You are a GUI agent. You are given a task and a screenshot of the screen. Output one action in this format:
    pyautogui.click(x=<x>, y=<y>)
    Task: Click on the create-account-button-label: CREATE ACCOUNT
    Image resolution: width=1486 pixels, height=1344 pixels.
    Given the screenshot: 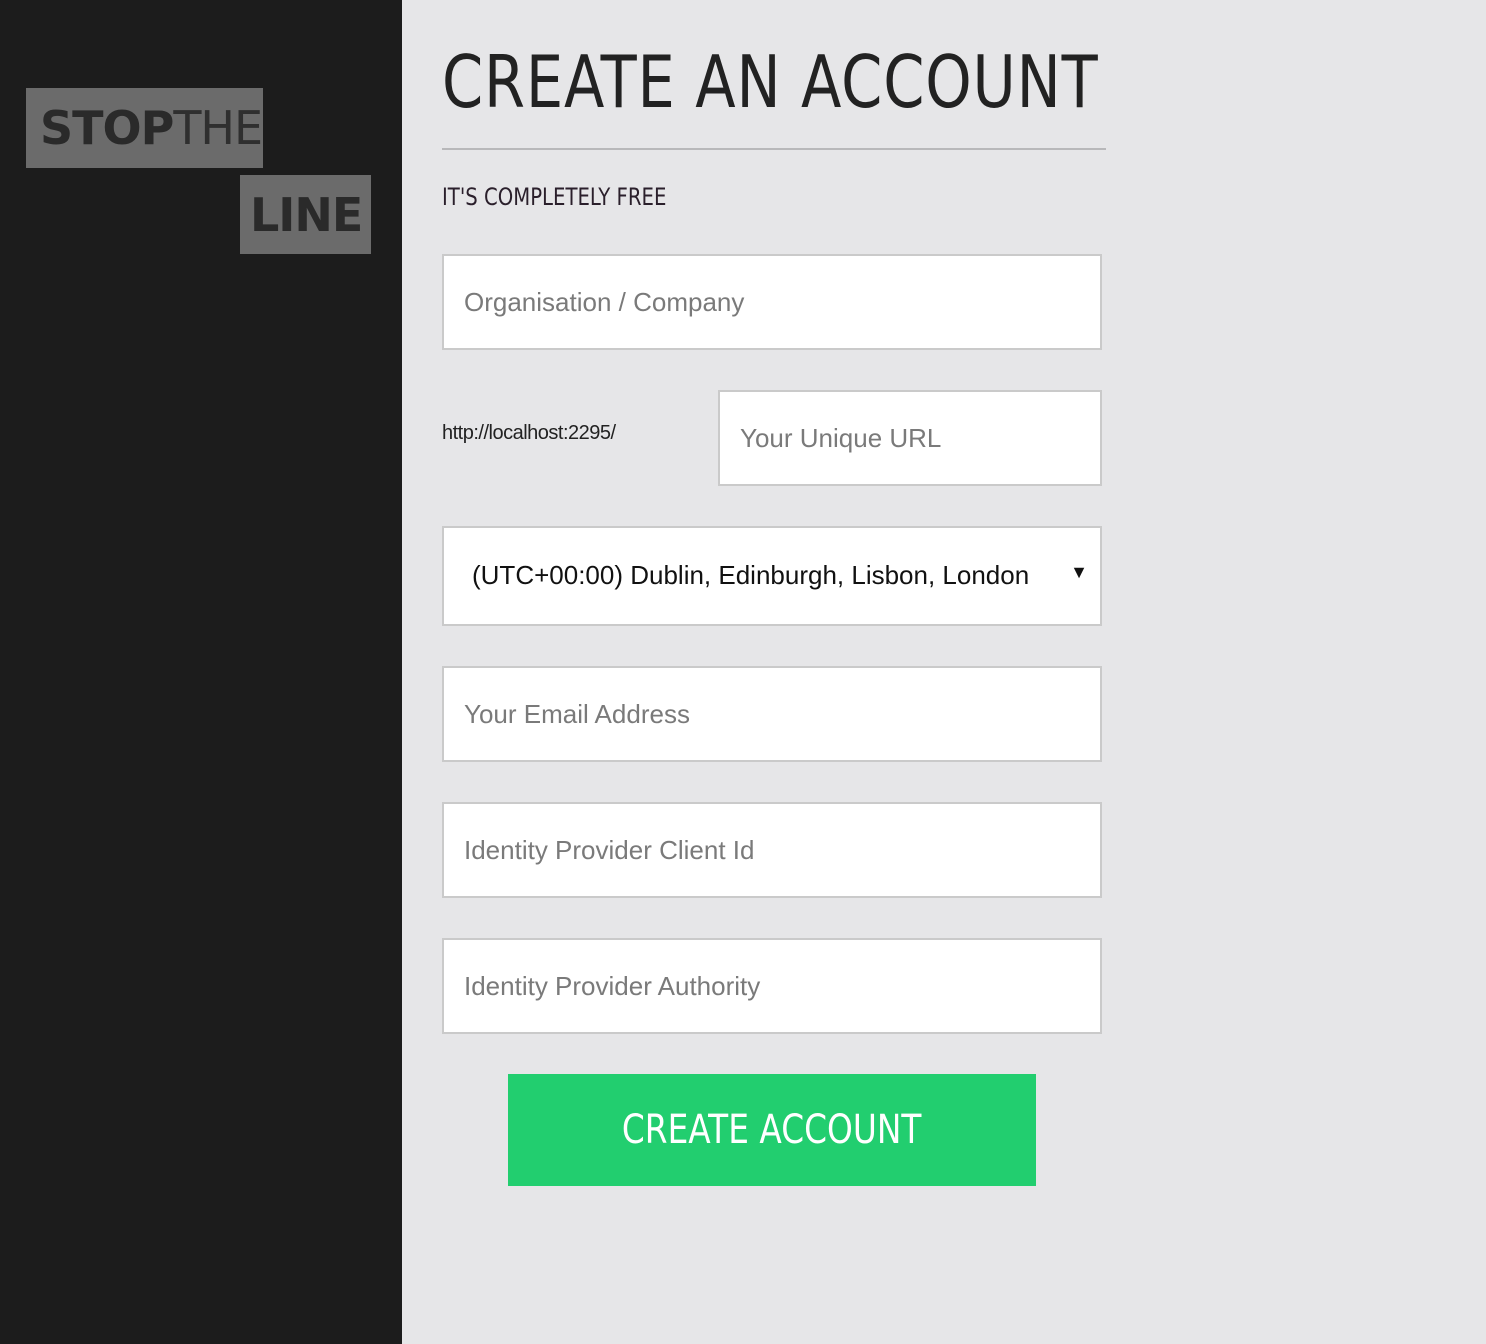 What is the action you would take?
    pyautogui.click(x=772, y=1130)
    